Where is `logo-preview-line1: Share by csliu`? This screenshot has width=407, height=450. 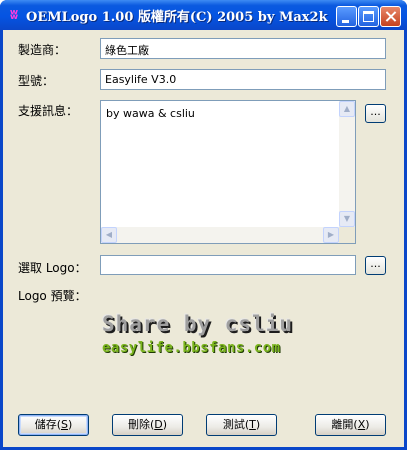 logo-preview-line1: Share by csliu is located at coordinates (198, 324).